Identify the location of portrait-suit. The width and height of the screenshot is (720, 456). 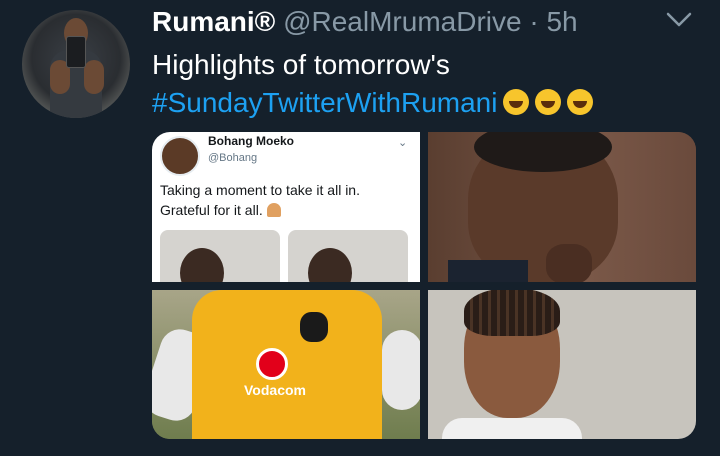
(488, 271).